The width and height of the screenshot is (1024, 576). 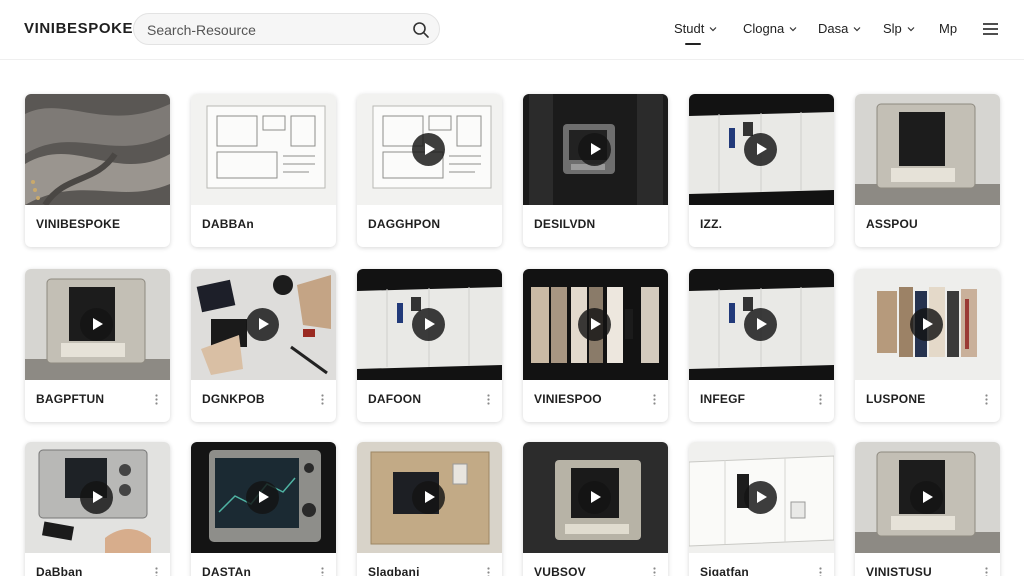 I want to click on resource-card: DGNKPOB, so click(x=263, y=345).